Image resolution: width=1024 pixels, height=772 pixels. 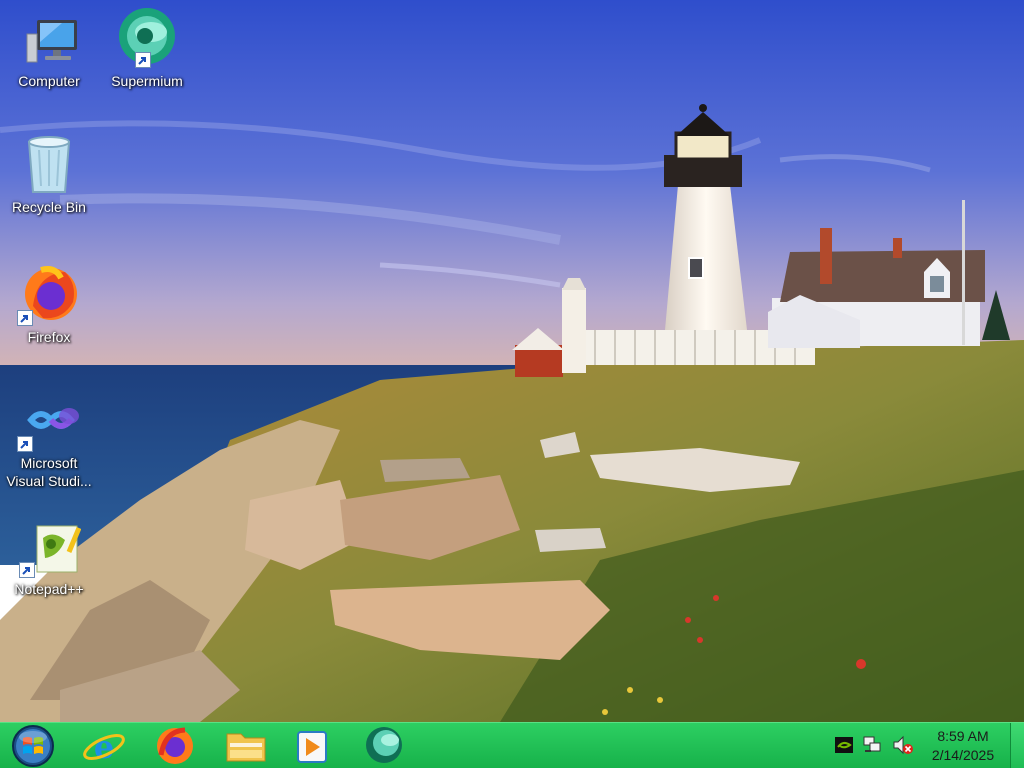 I want to click on internet-explorer-icon: e, so click(x=104, y=747).